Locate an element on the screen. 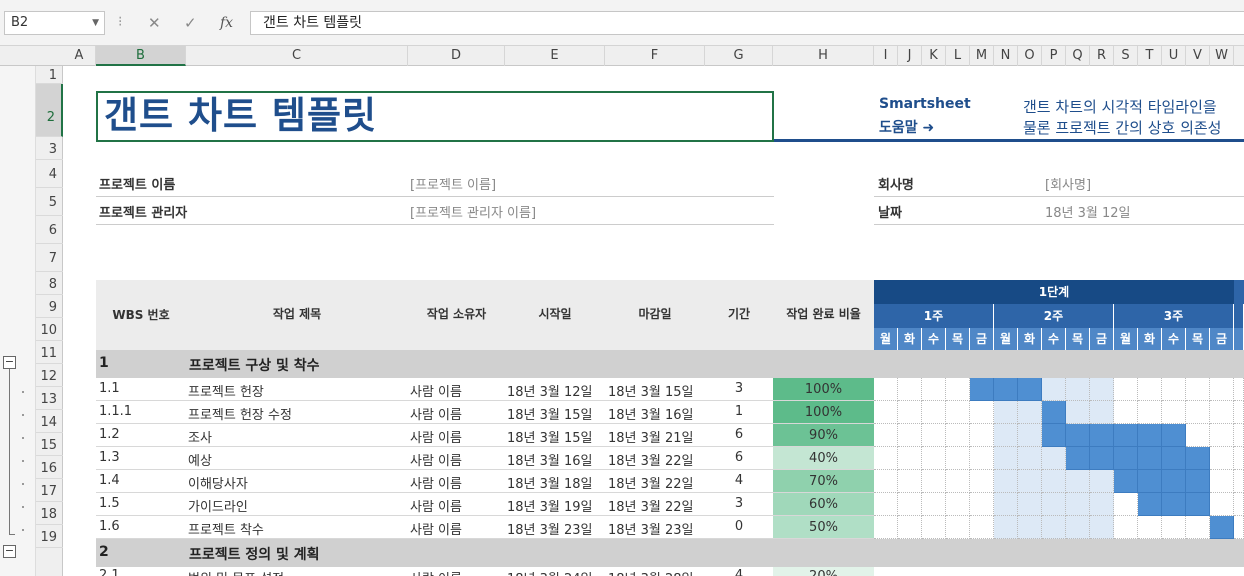 Image resolution: width=1244 pixels, height=576 pixels. column-header-o: O is located at coordinates (1030, 56).